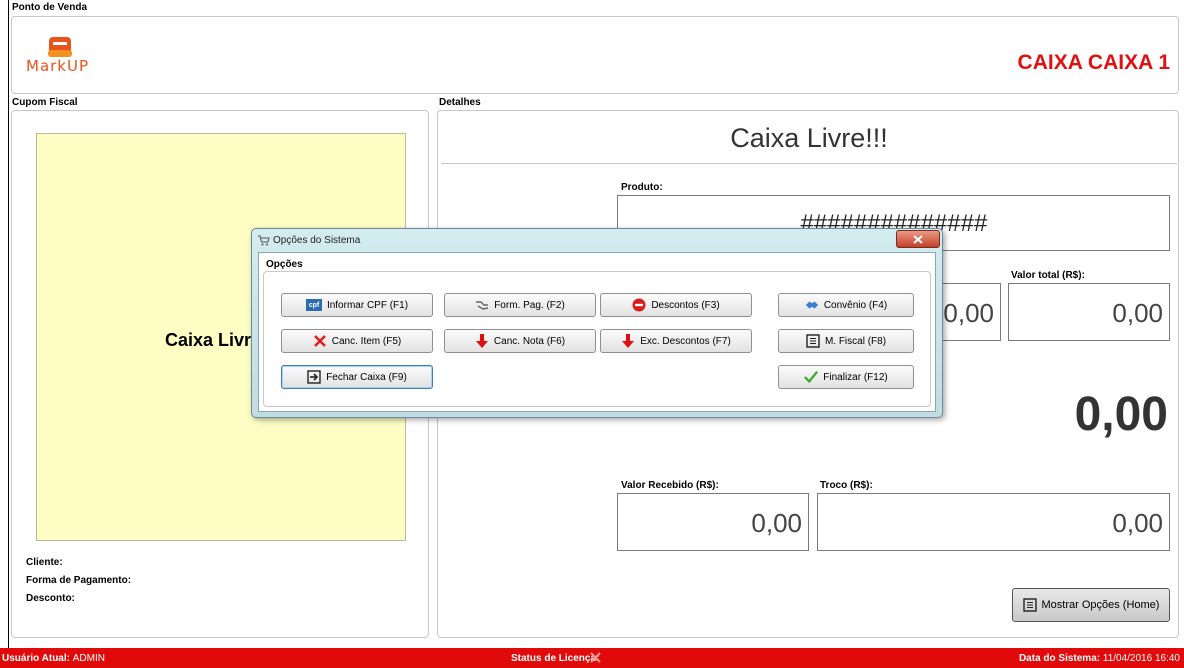 This screenshot has width=1184, height=668. Describe the element at coordinates (79, 580) in the screenshot. I see `forma-pagamento-label: Forma de Pagamento:` at that location.